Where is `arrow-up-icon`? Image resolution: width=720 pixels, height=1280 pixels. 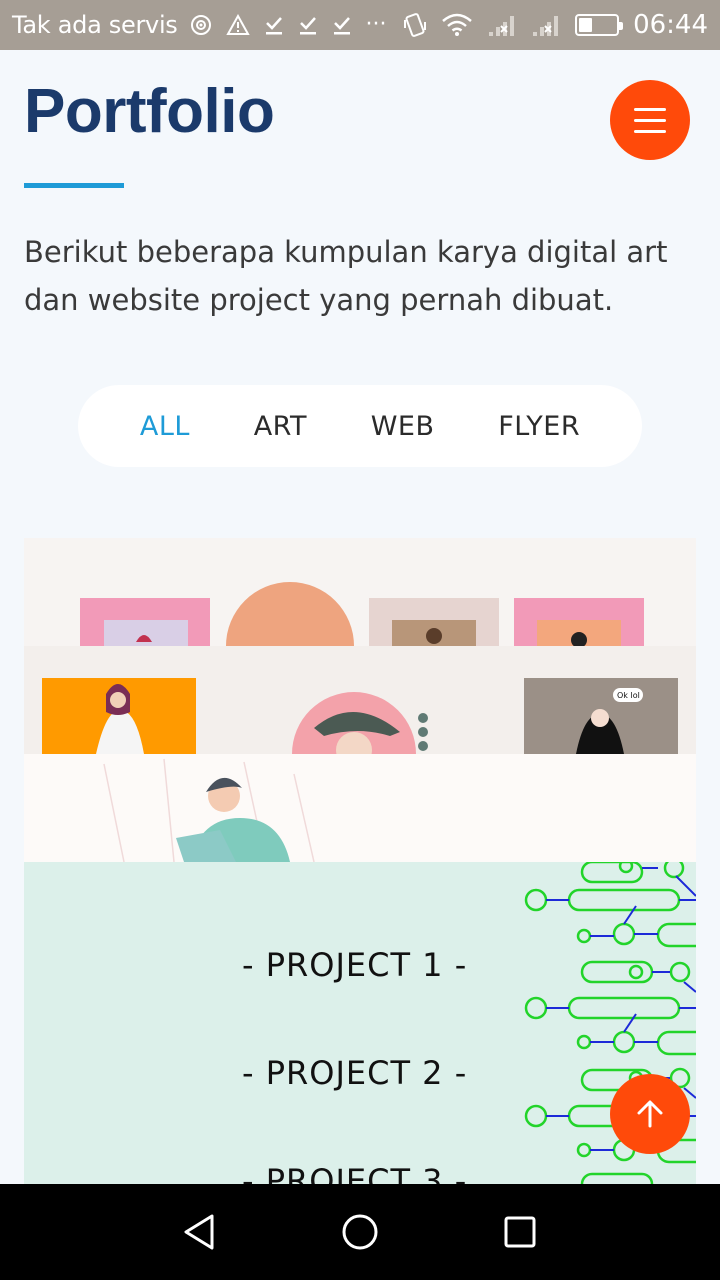
arrow-up-icon is located at coordinates (650, 1114).